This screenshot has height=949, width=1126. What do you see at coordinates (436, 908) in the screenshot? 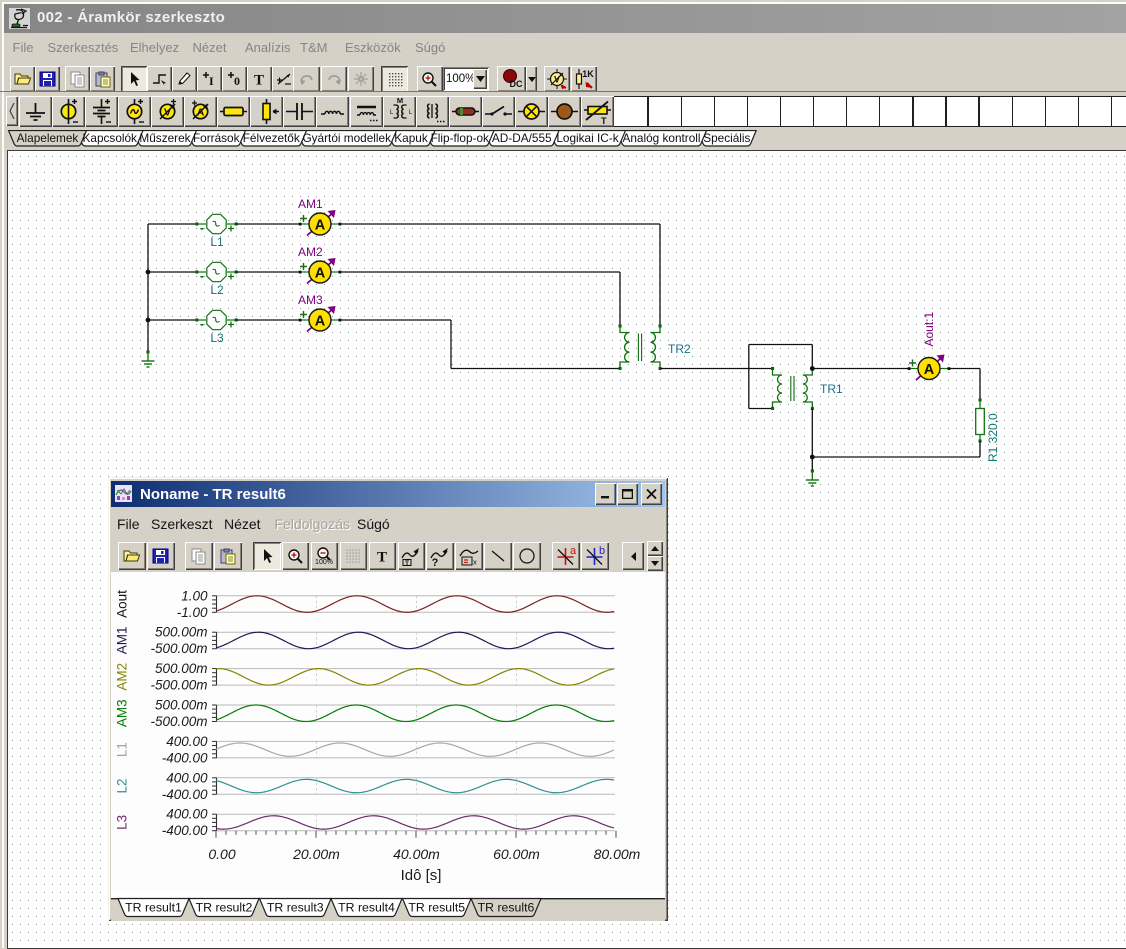
I see `svg-text: TR result5` at bounding box center [436, 908].